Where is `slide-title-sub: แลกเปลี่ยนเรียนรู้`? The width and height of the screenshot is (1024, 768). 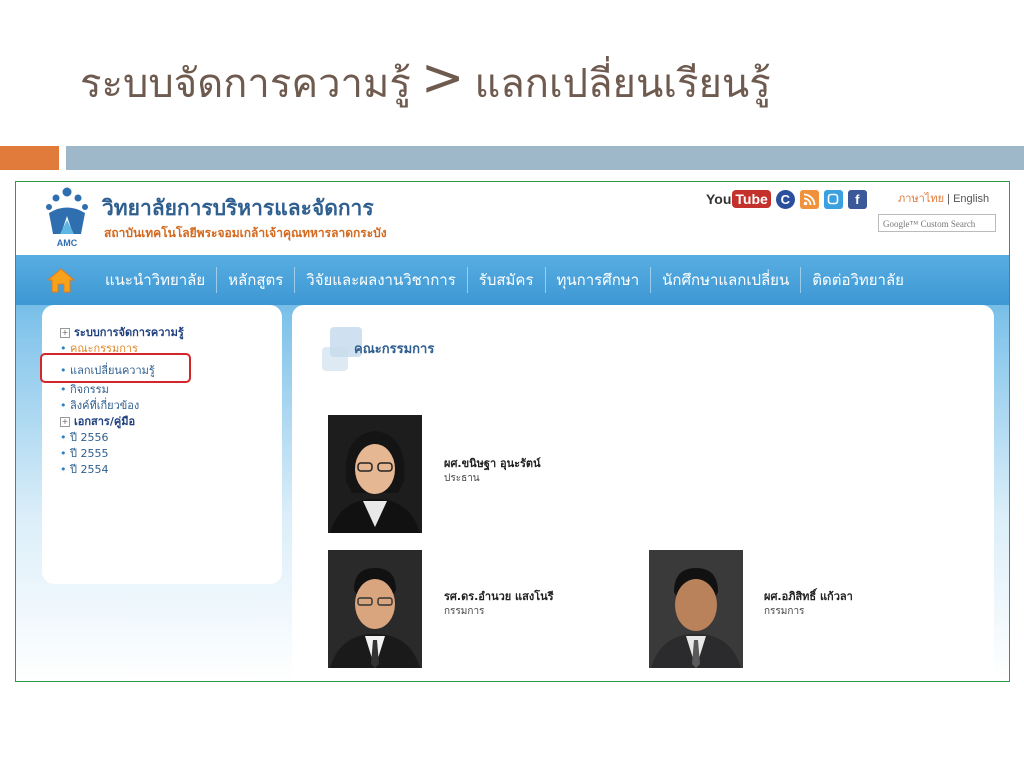
slide-title-sub: แลกเปลี่ยนเรียนรู้ is located at coordinates (622, 84).